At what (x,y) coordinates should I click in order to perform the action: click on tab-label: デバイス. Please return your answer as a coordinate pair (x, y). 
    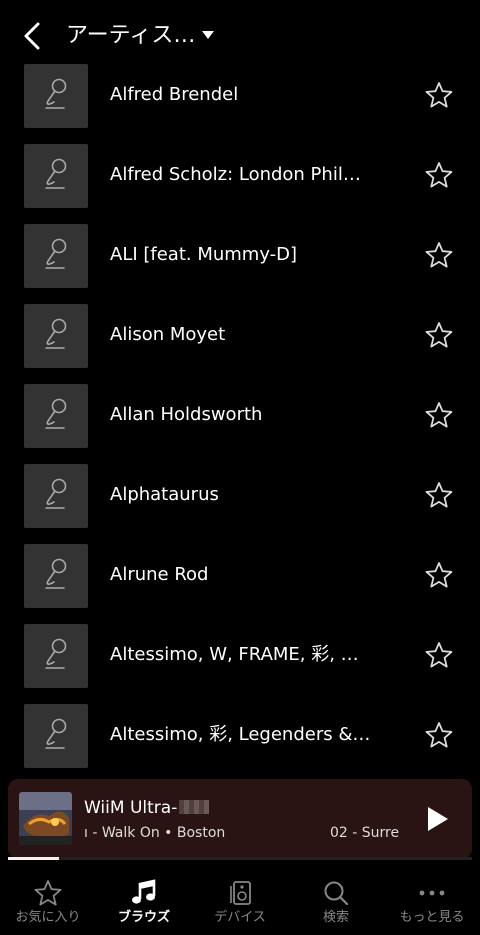
    Looking at the image, I should click on (240, 917).